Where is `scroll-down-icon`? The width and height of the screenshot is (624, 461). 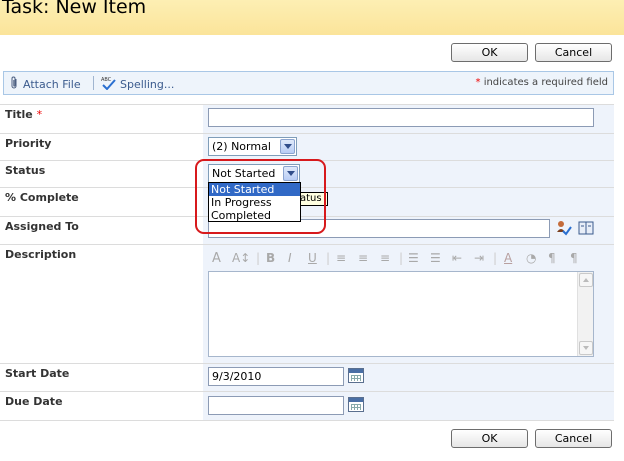 scroll-down-icon is located at coordinates (586, 348).